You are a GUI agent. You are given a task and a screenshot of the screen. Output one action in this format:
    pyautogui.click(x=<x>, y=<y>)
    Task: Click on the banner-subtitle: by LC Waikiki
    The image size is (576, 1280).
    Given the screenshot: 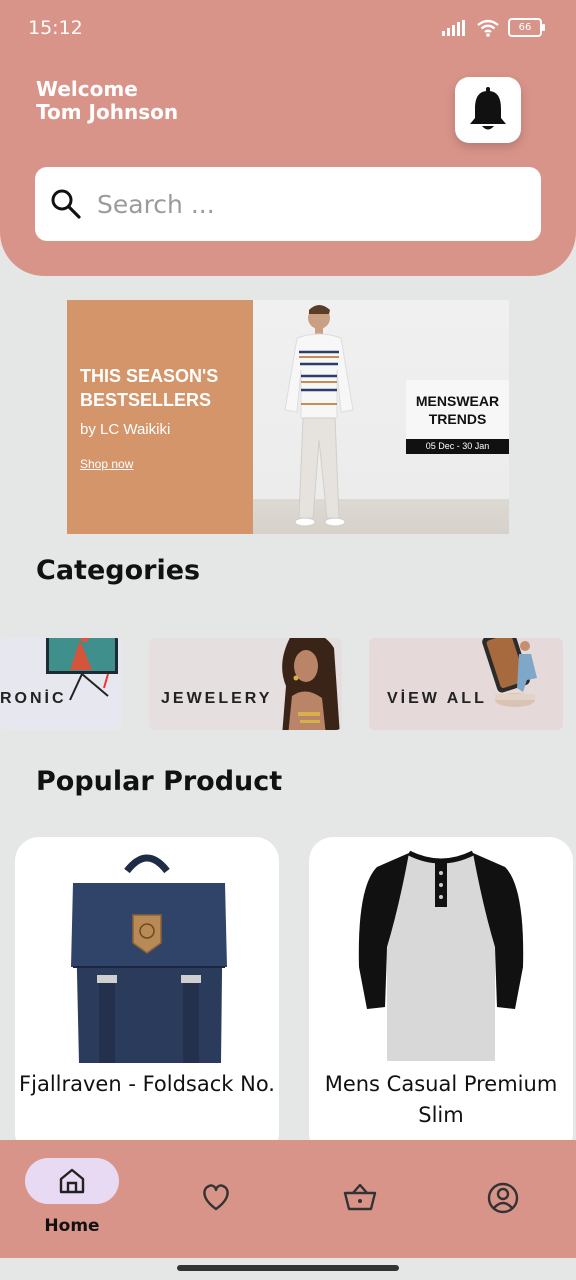 What is the action you would take?
    pyautogui.click(x=125, y=429)
    